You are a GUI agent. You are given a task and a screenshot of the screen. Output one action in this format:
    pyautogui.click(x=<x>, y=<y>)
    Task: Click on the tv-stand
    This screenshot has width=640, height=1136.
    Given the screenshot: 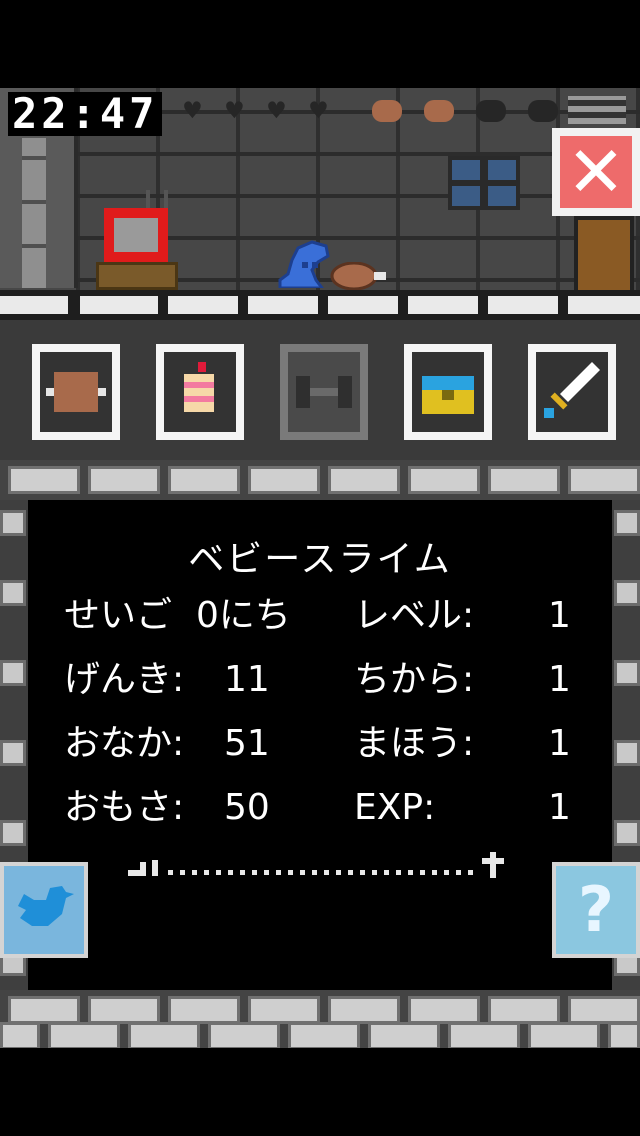 What is the action you would take?
    pyautogui.click(x=137, y=276)
    